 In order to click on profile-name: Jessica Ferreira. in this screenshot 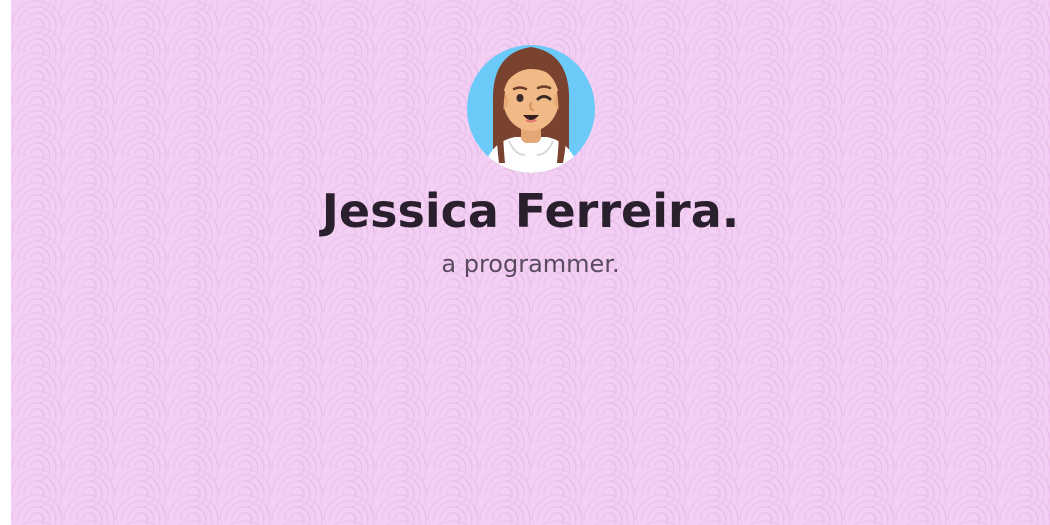, I will do `click(530, 211)`.